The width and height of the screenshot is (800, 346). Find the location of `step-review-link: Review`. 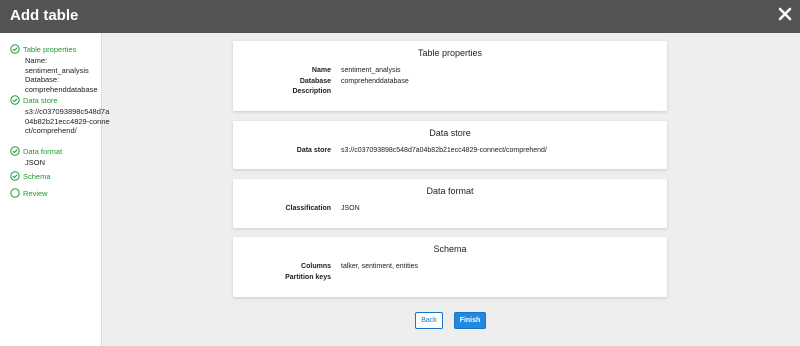

step-review-link: Review is located at coordinates (29, 193).